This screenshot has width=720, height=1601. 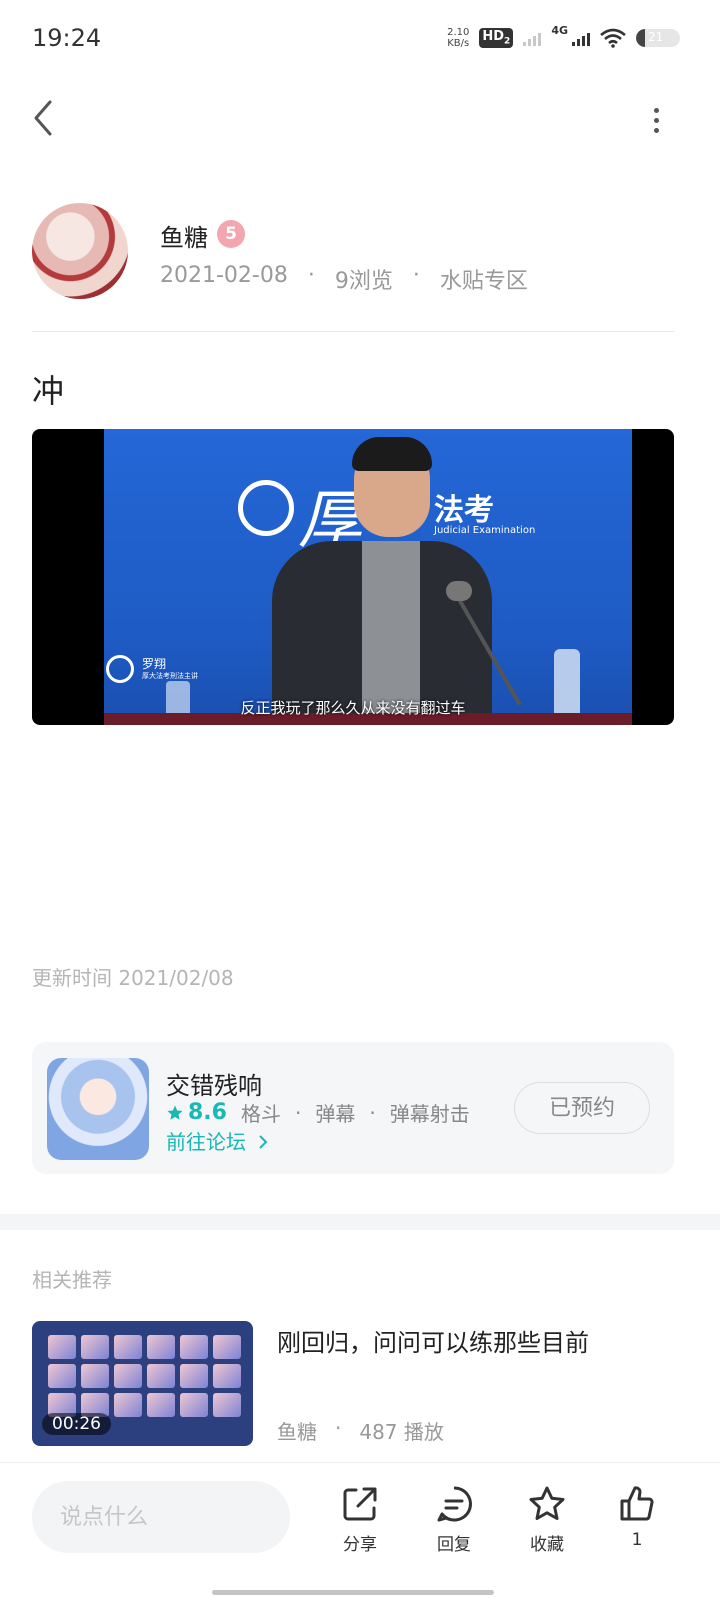 I want to click on back-button, so click(x=48, y=118).